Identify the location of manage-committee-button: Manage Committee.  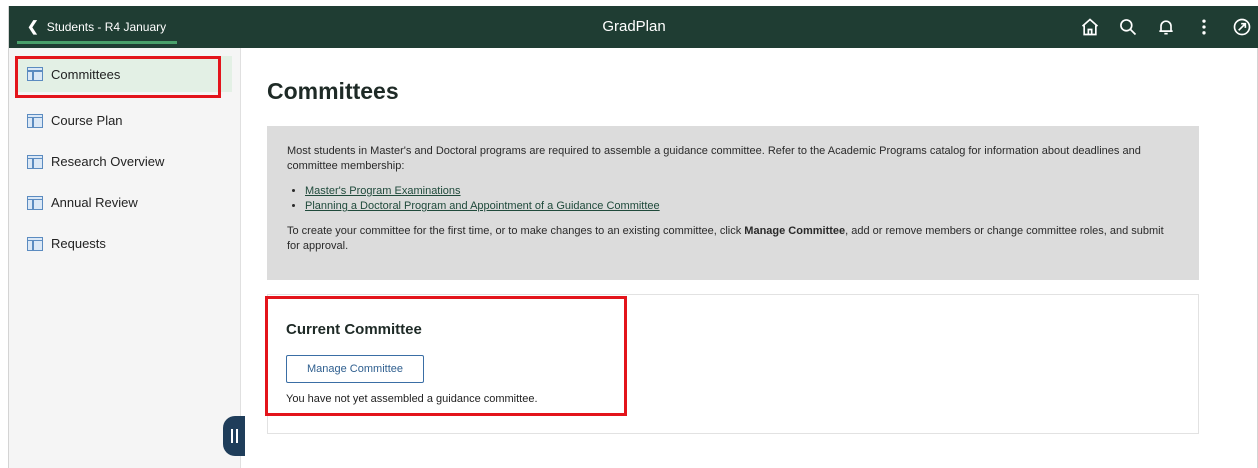
(355, 369).